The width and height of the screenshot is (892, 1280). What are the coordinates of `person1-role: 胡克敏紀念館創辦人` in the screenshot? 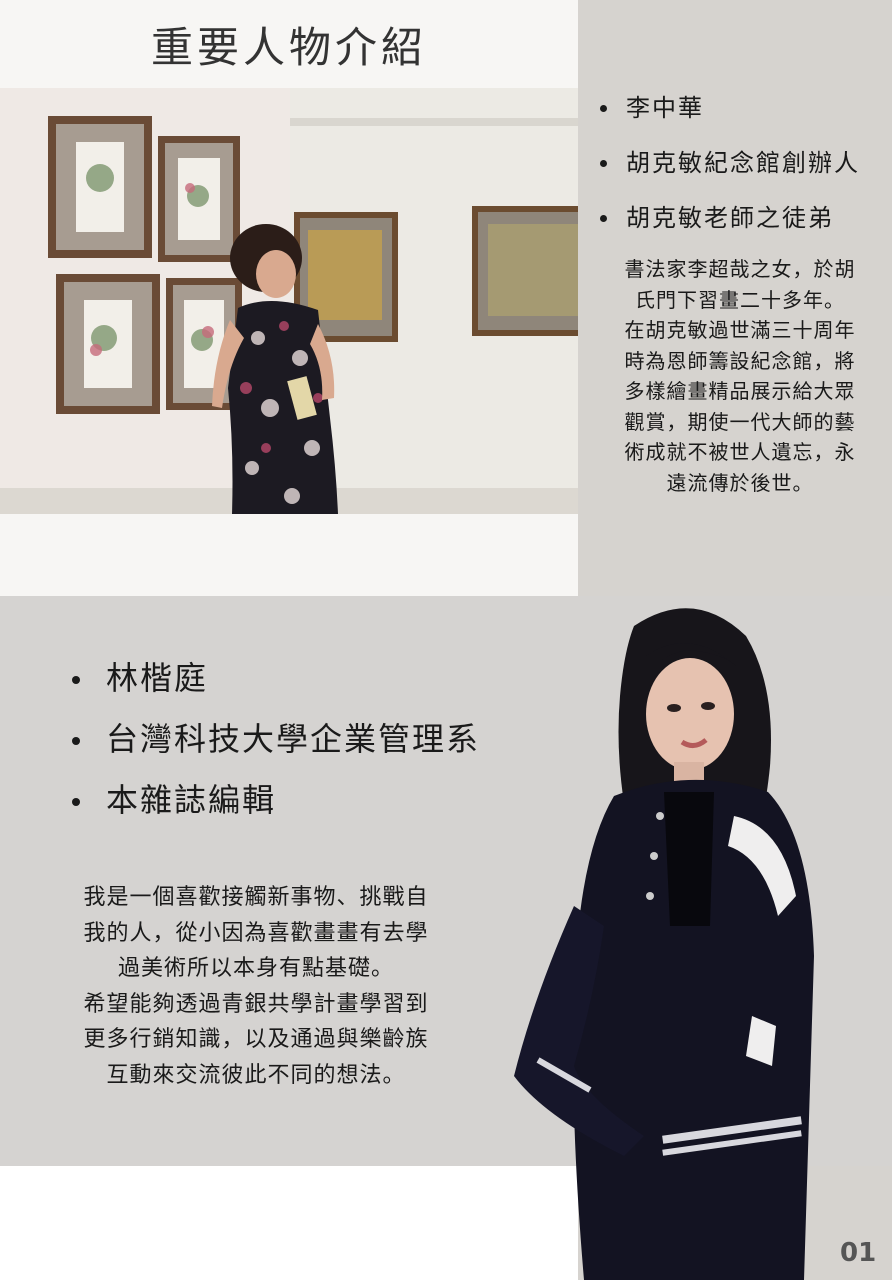 It's located at (745, 168).